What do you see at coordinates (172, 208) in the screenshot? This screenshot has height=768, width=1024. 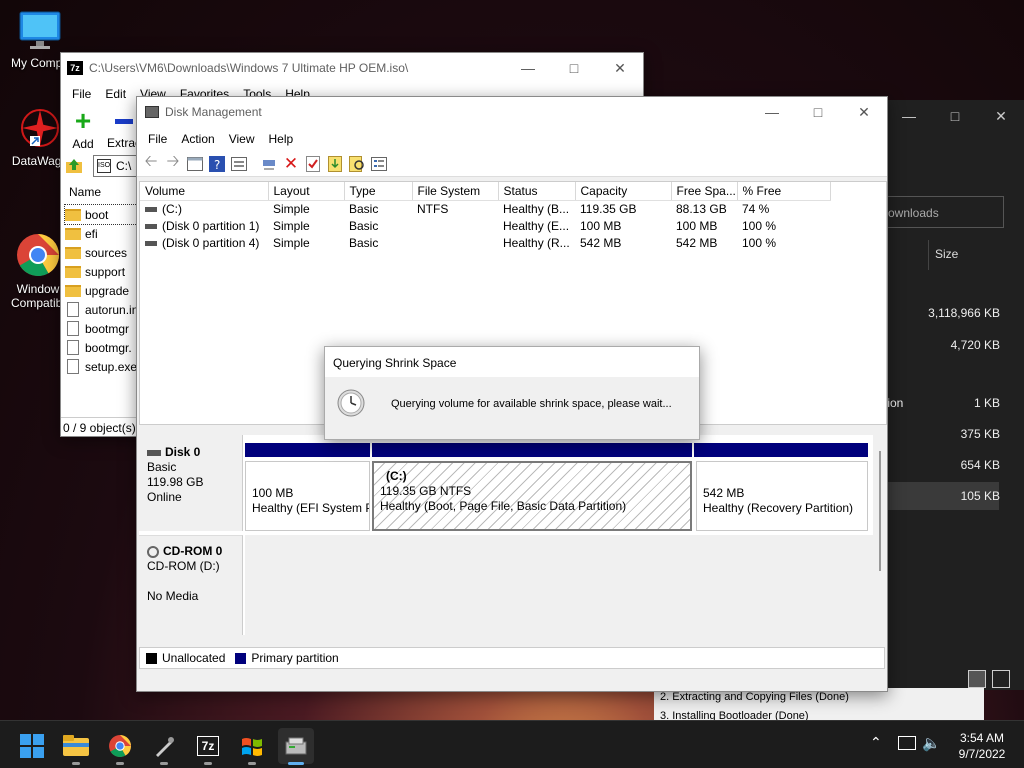 I see `cell-text: (C:)` at bounding box center [172, 208].